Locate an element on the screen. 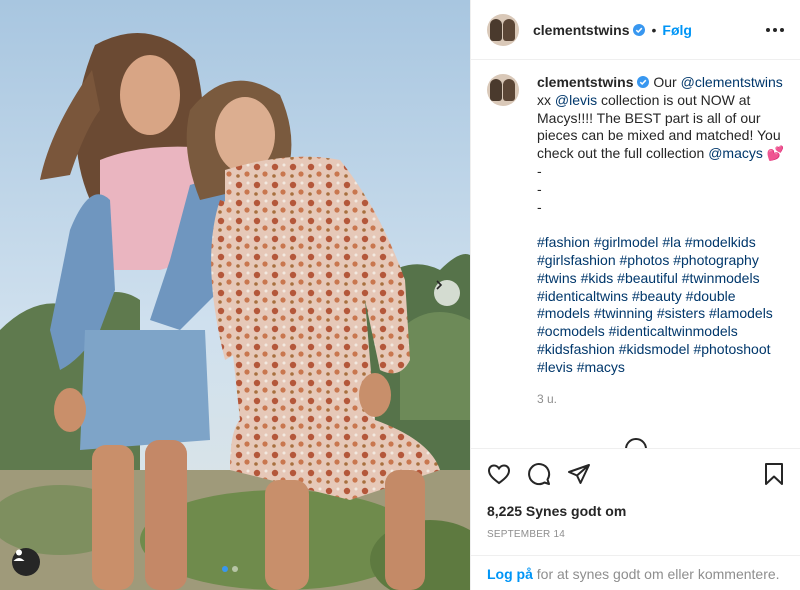 Image resolution: width=800 pixels, height=590 pixels. user-tag-button is located at coordinates (26, 562).